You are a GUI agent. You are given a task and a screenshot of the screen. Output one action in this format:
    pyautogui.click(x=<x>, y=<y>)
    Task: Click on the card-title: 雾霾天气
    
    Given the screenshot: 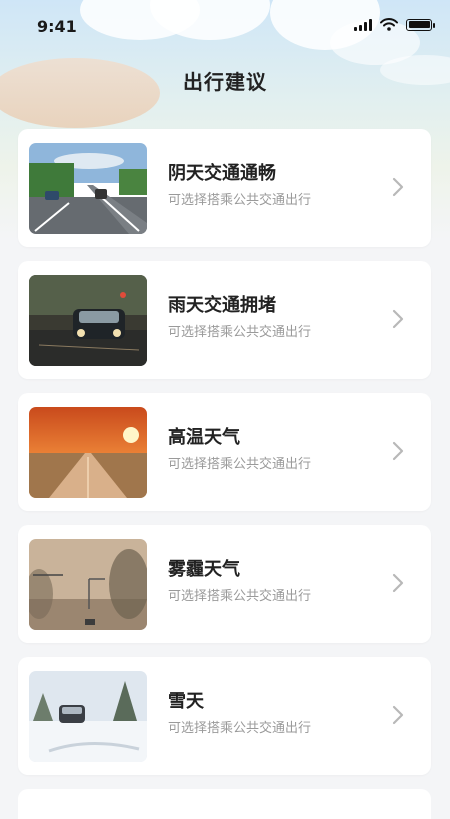 What is the action you would take?
    pyautogui.click(x=204, y=569)
    